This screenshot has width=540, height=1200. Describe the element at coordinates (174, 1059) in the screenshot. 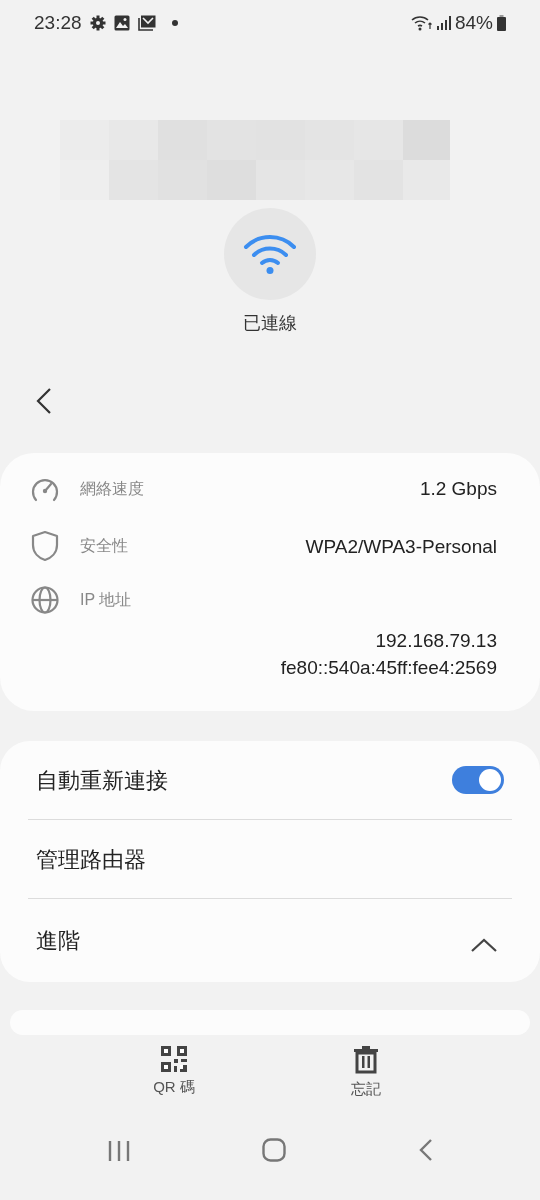

I see `qr-code-icon` at that location.